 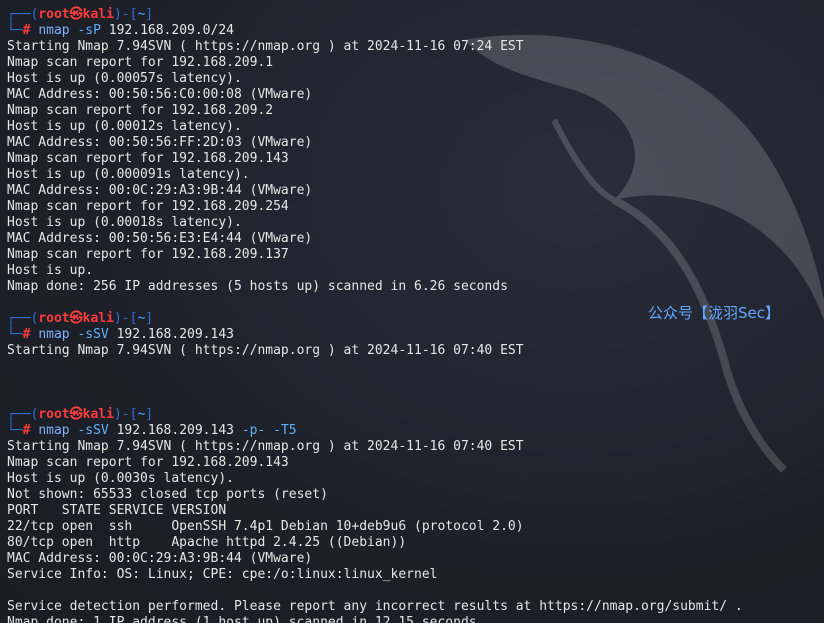 What do you see at coordinates (50, 270) in the screenshot?
I see `output-line: Host is up.` at bounding box center [50, 270].